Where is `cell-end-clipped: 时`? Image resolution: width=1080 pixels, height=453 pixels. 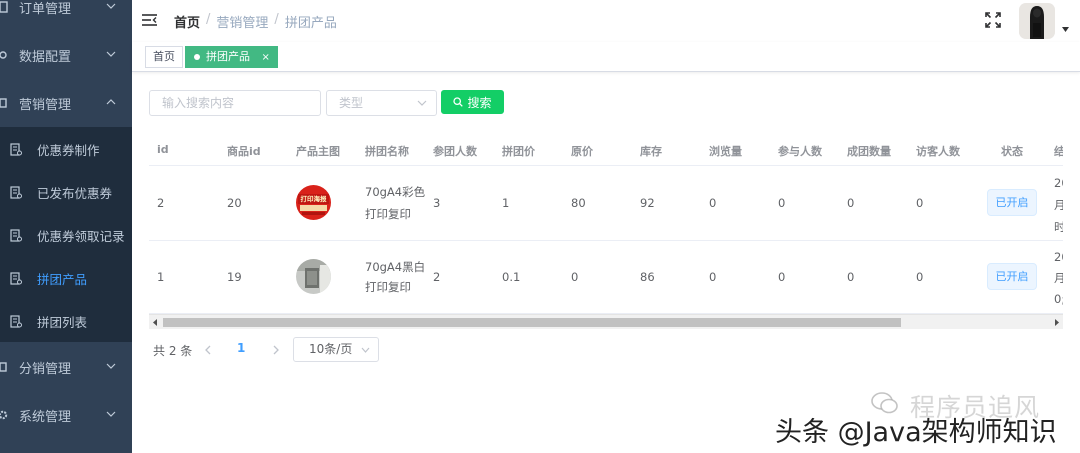 cell-end-clipped: 时 is located at coordinates (1058, 227).